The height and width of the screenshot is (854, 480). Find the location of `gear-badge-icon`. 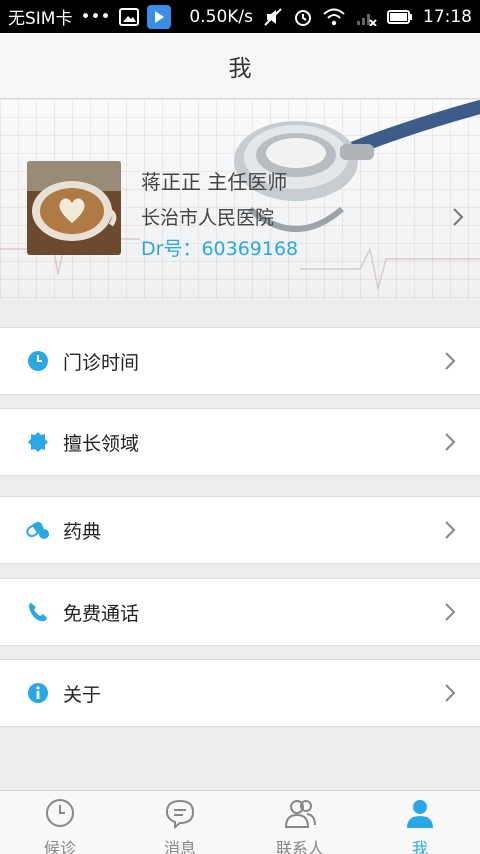

gear-badge-icon is located at coordinates (38, 442).